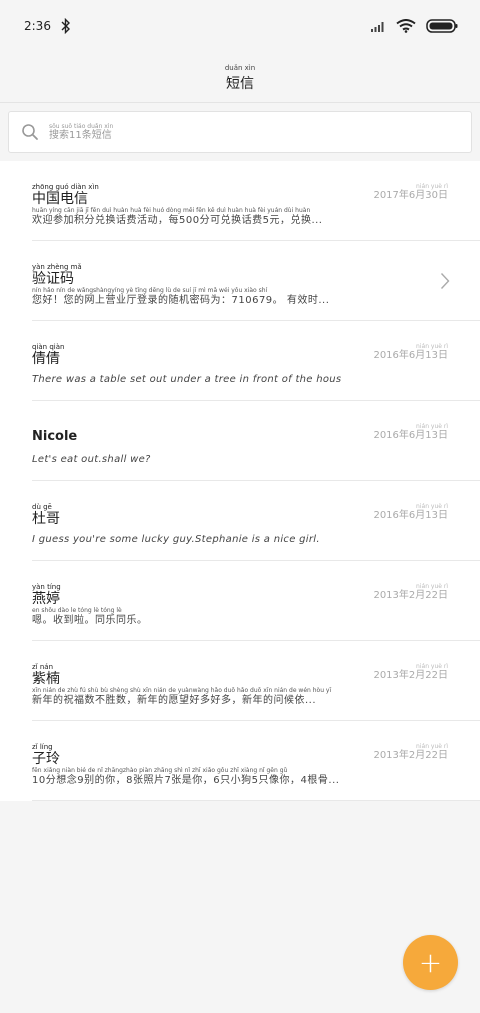 Image resolution: width=480 pixels, height=1013 pixels. Describe the element at coordinates (42, 747) in the screenshot. I see `contact-name-pinyin: zǐ líng` at that location.